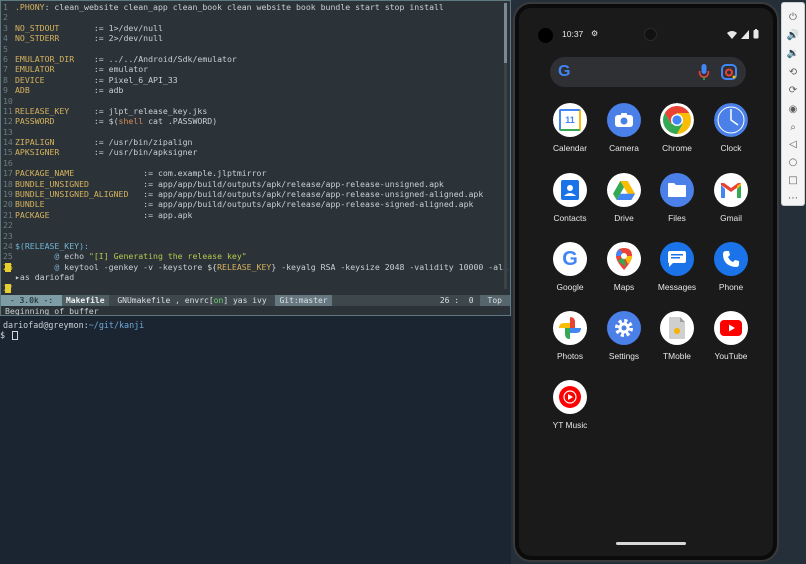 This screenshot has height=564, width=806. Describe the element at coordinates (255, 246) in the screenshot. I see `editor-line: 24 $(RELEASE_KEY):` at that location.